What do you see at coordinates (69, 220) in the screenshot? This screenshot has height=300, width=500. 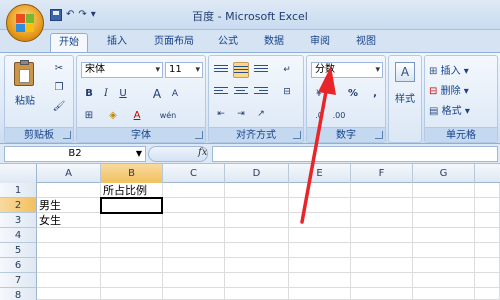 I see `cell-A3: 女生` at bounding box center [69, 220].